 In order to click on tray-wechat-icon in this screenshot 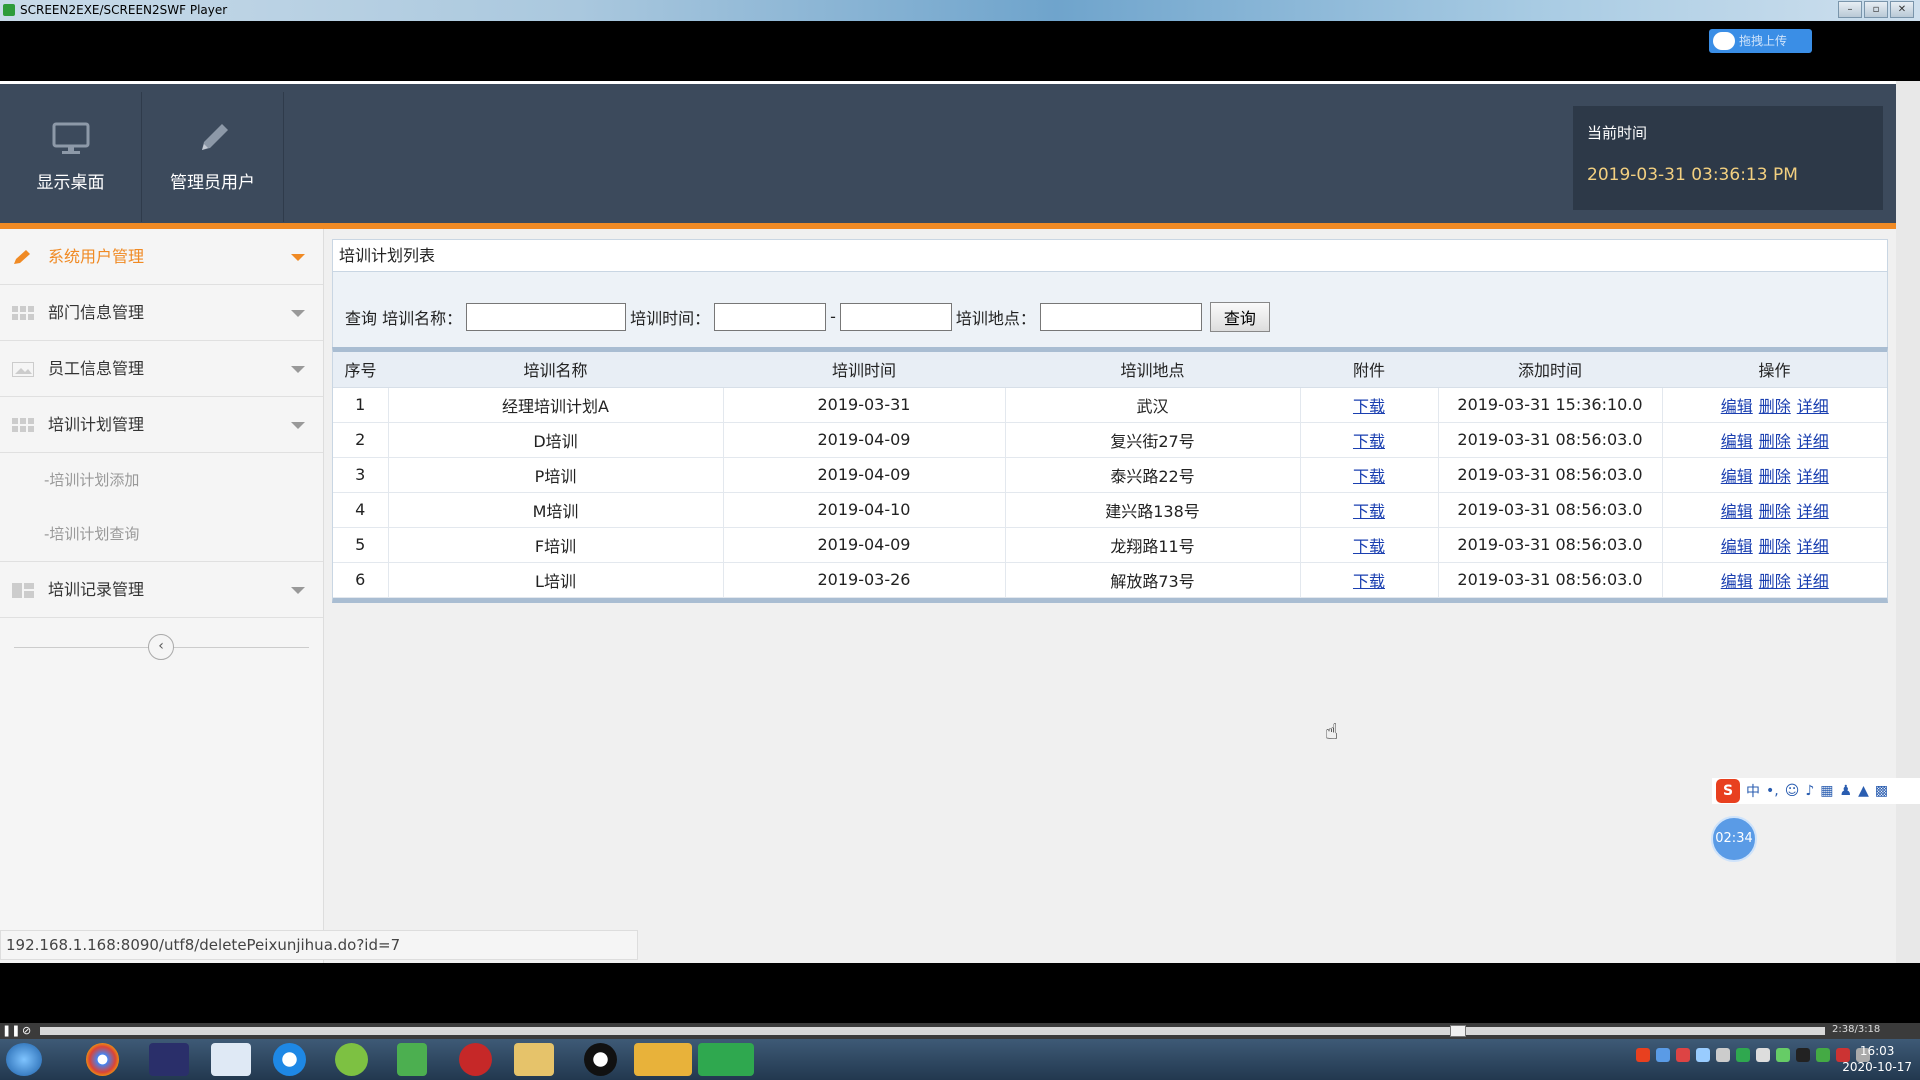, I will do `click(1743, 1055)`.